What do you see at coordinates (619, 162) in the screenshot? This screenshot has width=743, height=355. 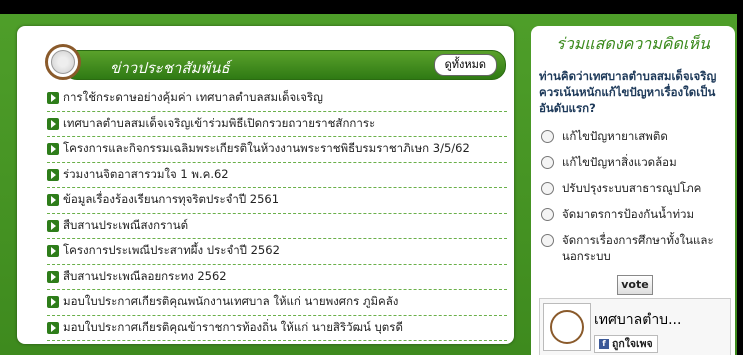 I see `poll-option-label: แก้ไขปัญหาสิ่งแวดล้อม` at bounding box center [619, 162].